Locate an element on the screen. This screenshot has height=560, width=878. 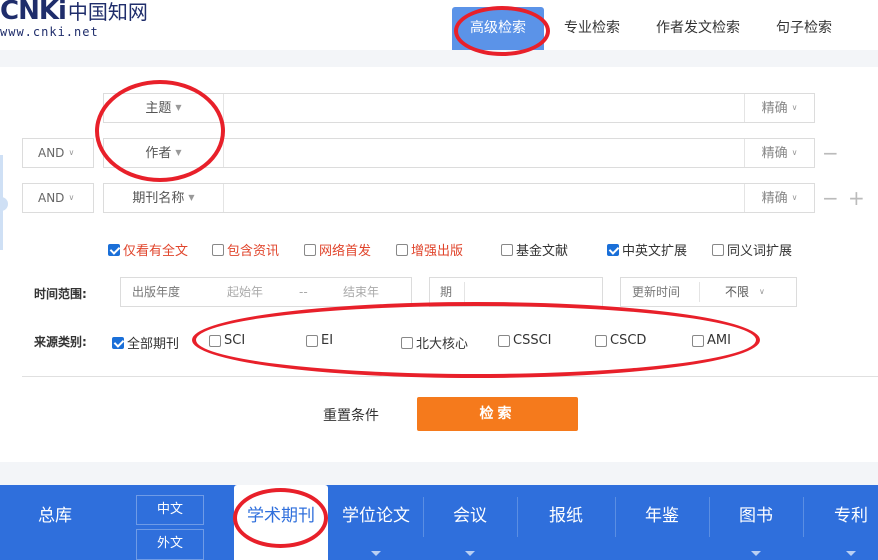
field-select-label: 主题 is located at coordinates (158, 108).